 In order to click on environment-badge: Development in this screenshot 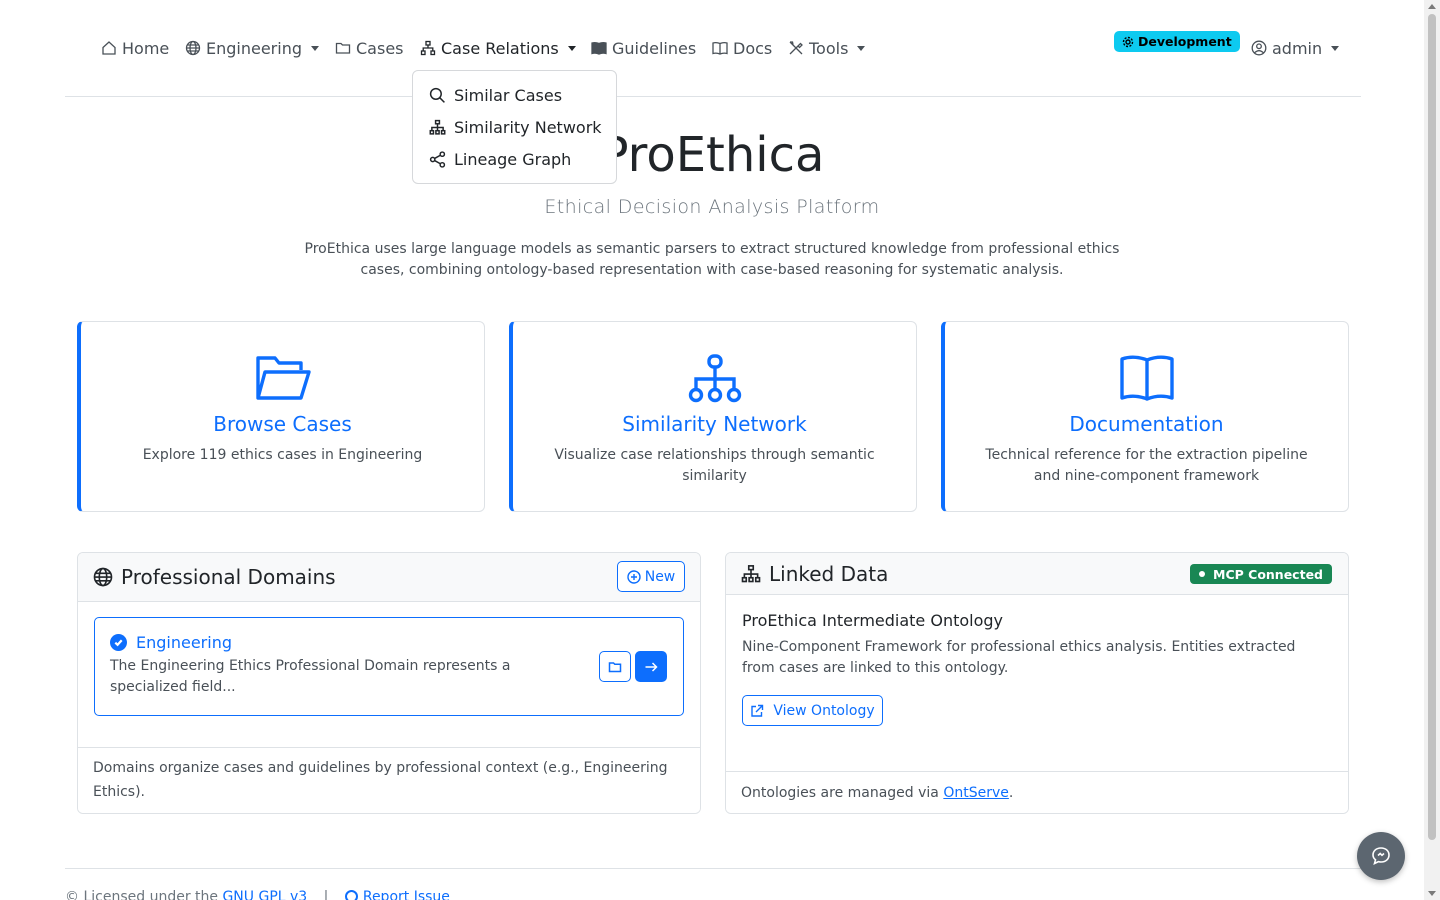, I will do `click(1177, 41)`.